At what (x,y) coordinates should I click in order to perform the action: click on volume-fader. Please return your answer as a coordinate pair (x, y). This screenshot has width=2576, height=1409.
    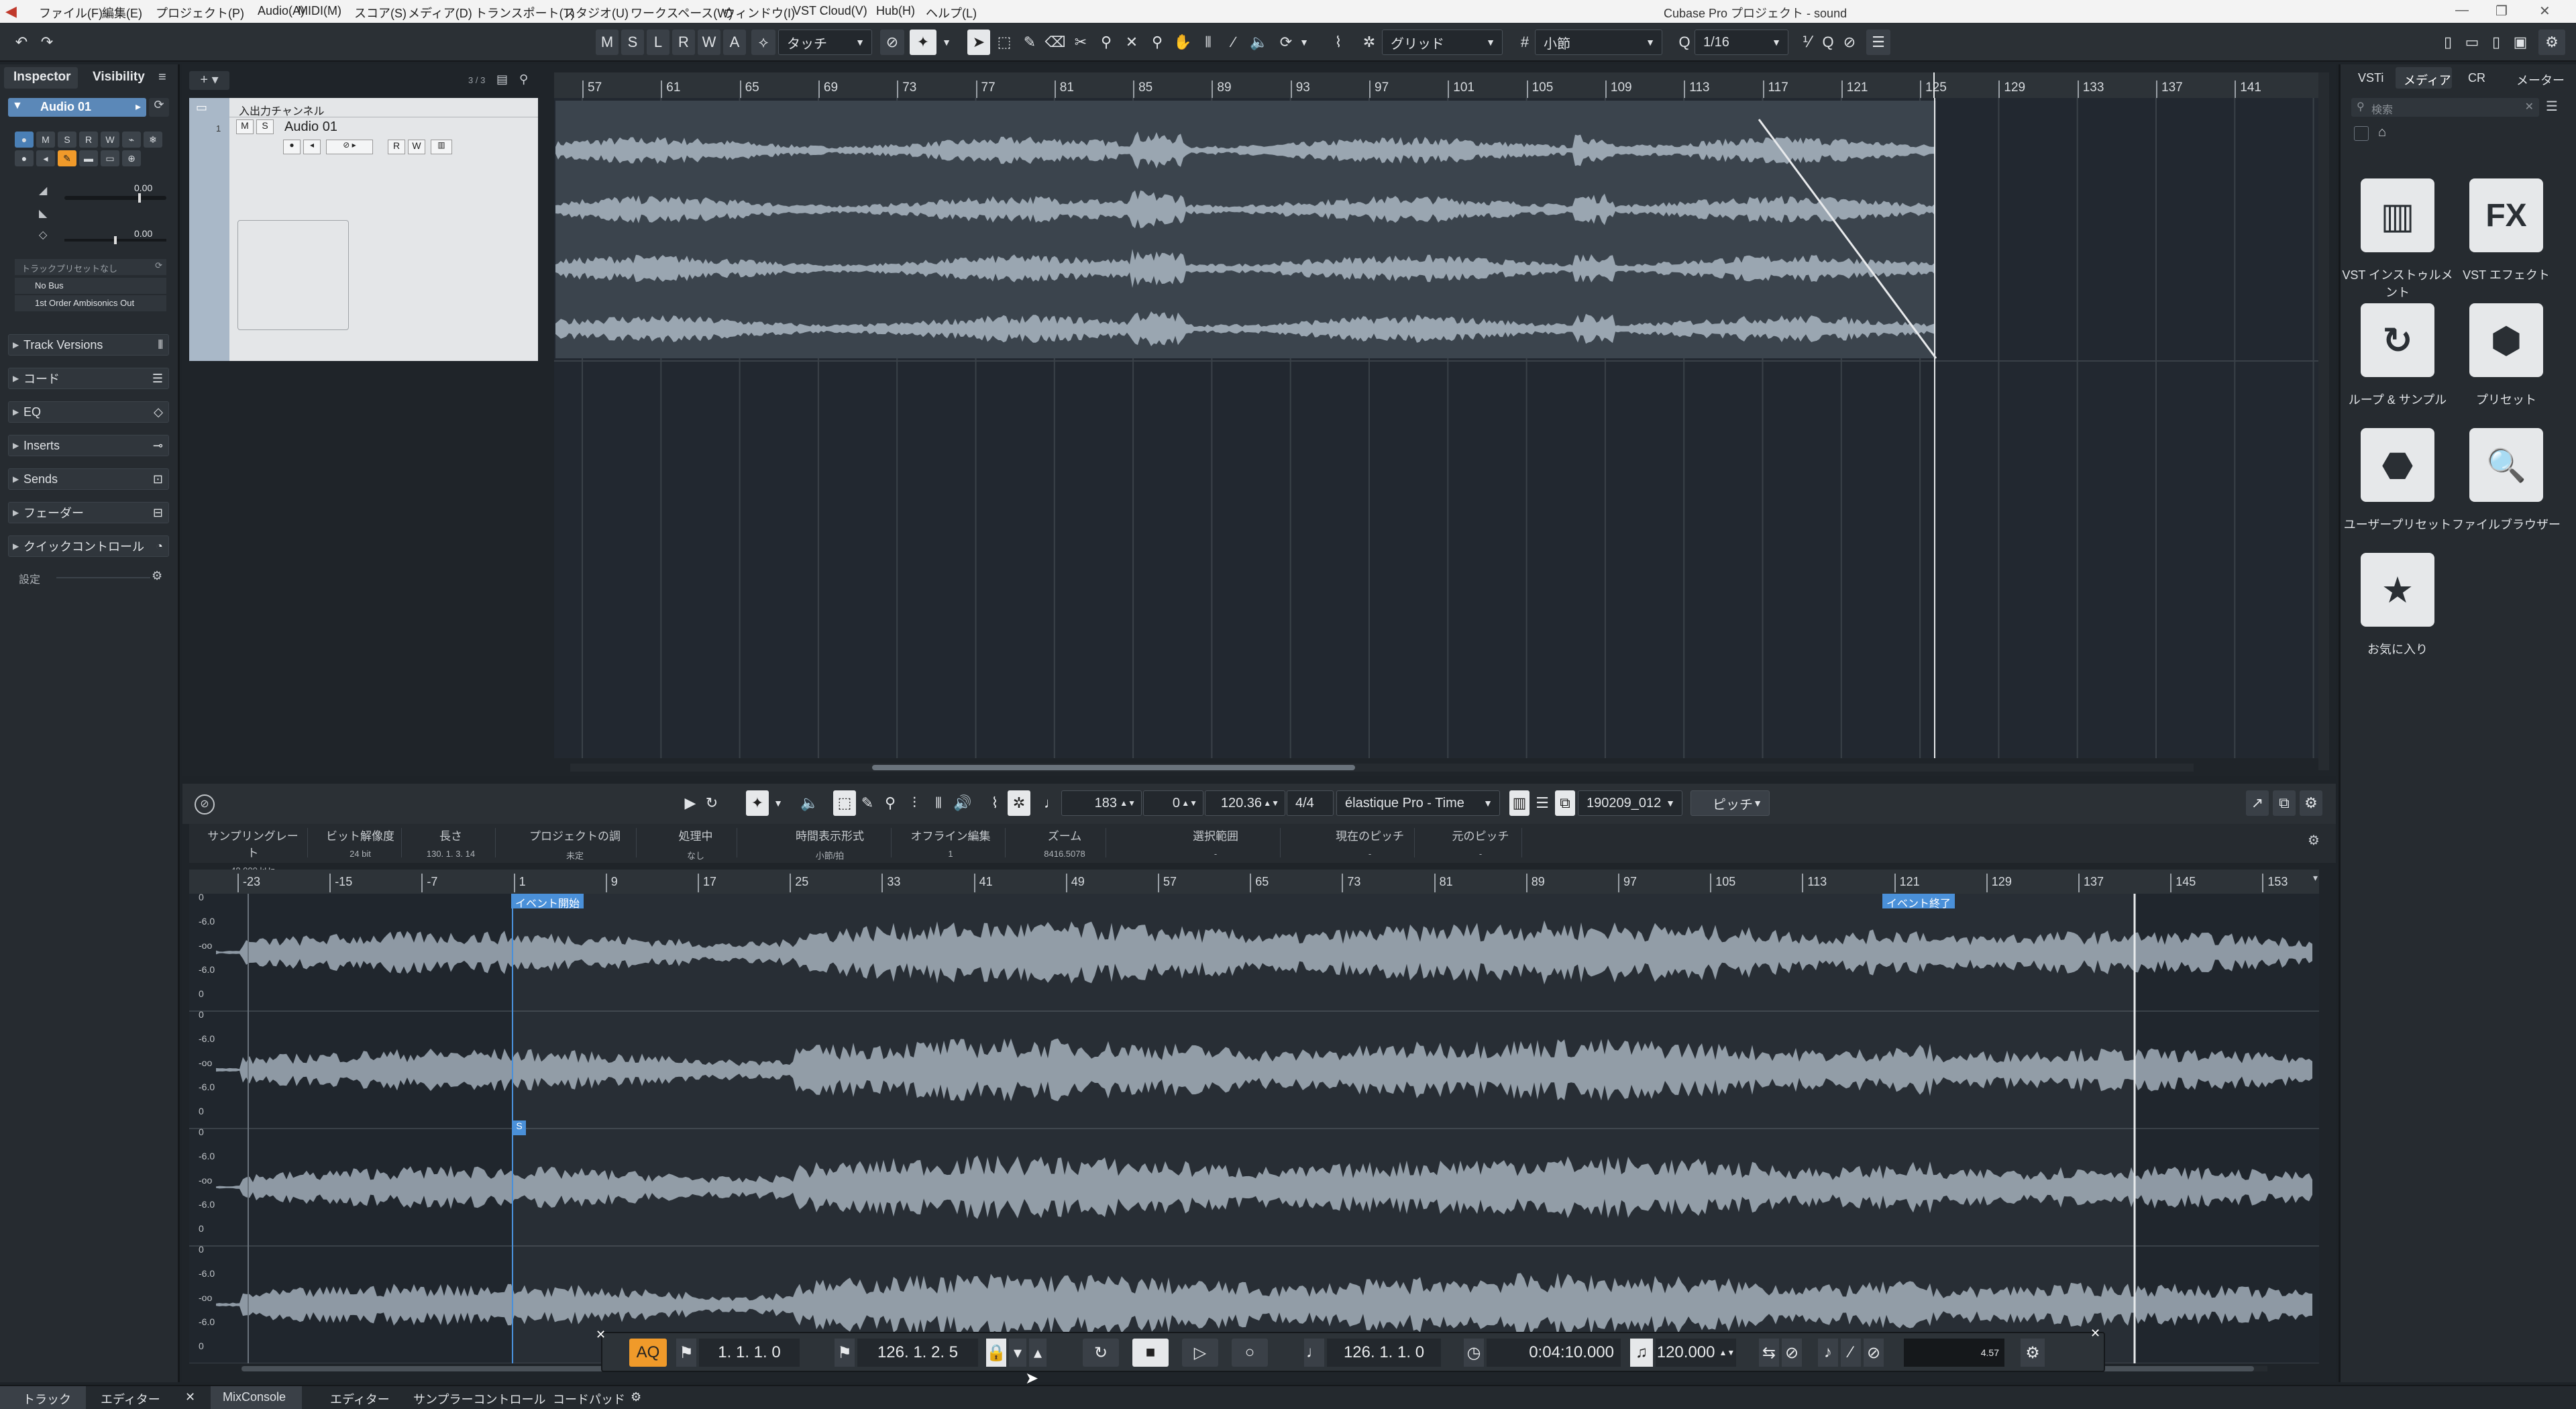
    Looking at the image, I should click on (115, 198).